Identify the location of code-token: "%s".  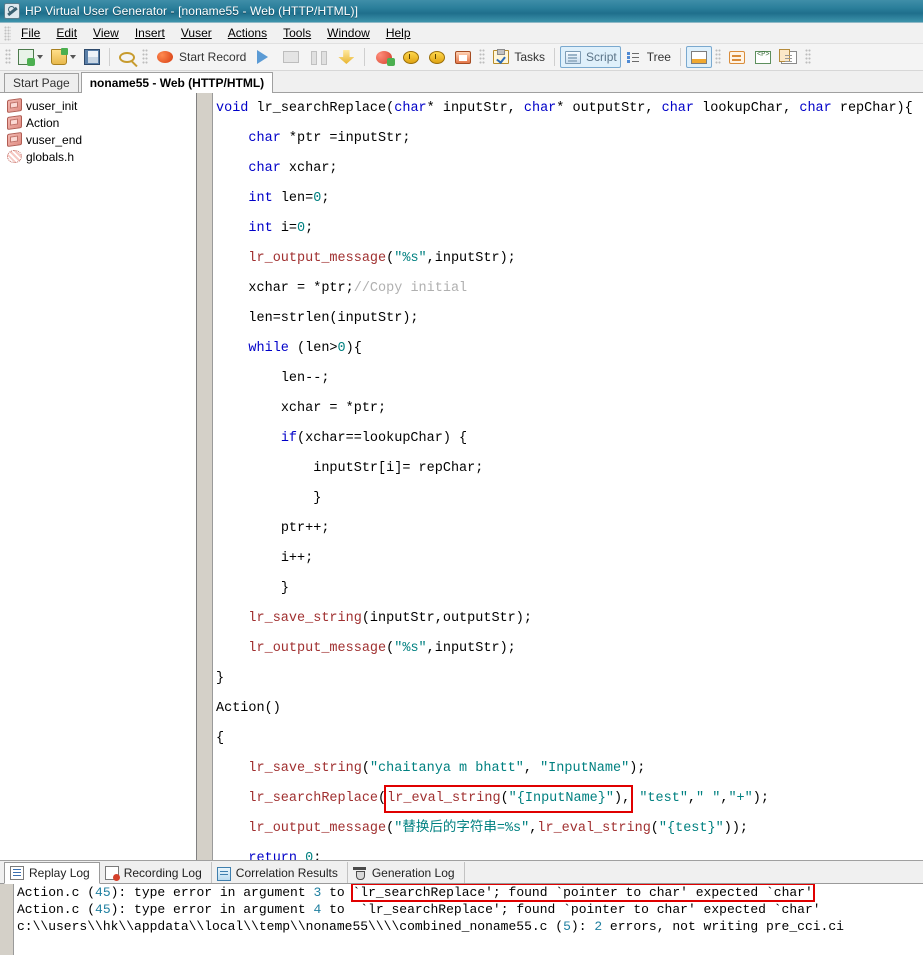
(410, 648).